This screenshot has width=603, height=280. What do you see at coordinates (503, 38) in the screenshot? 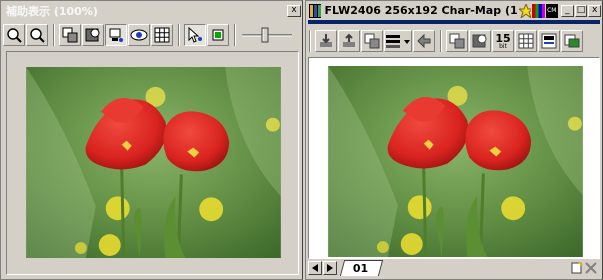
I see `color-depth-value: 15` at bounding box center [503, 38].